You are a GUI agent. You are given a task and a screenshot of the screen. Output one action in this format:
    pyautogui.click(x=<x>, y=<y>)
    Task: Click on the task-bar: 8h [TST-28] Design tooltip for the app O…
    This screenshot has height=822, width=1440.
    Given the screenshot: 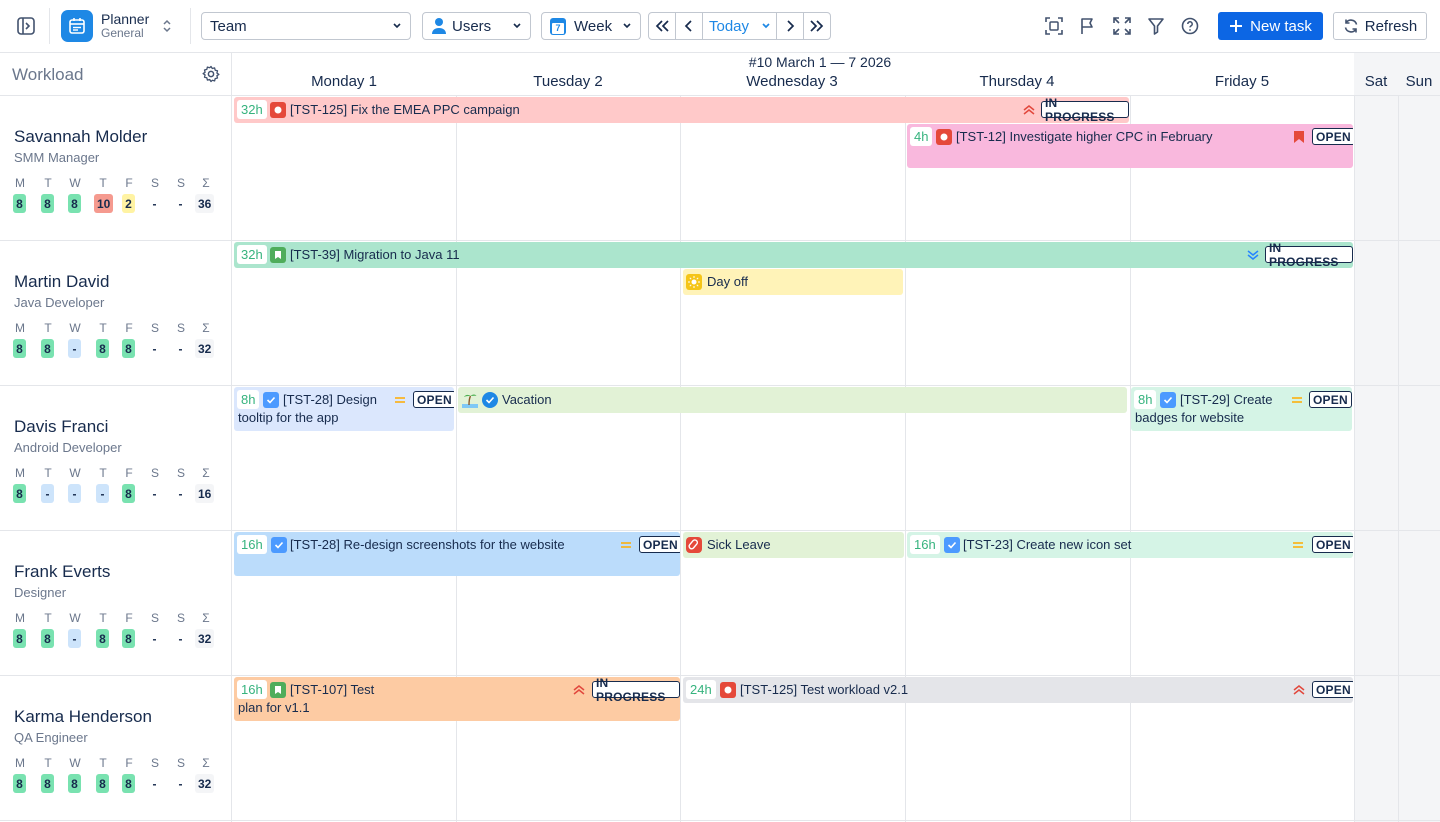 What is the action you would take?
    pyautogui.click(x=344, y=409)
    